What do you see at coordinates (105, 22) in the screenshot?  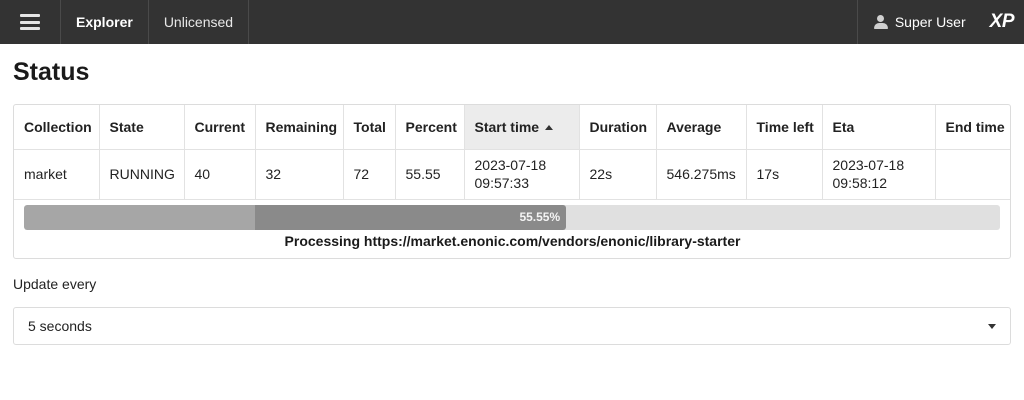 I see `app-name: Explorer` at bounding box center [105, 22].